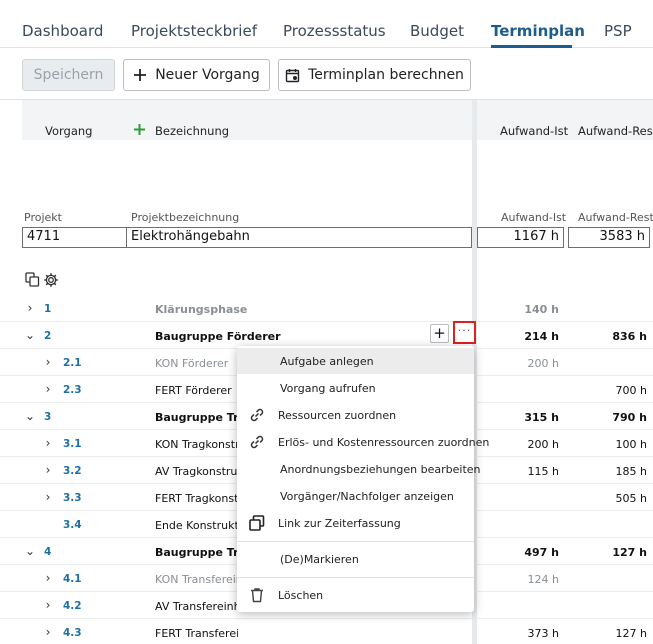  What do you see at coordinates (32, 281) in the screenshot?
I see `copy-icon` at bounding box center [32, 281].